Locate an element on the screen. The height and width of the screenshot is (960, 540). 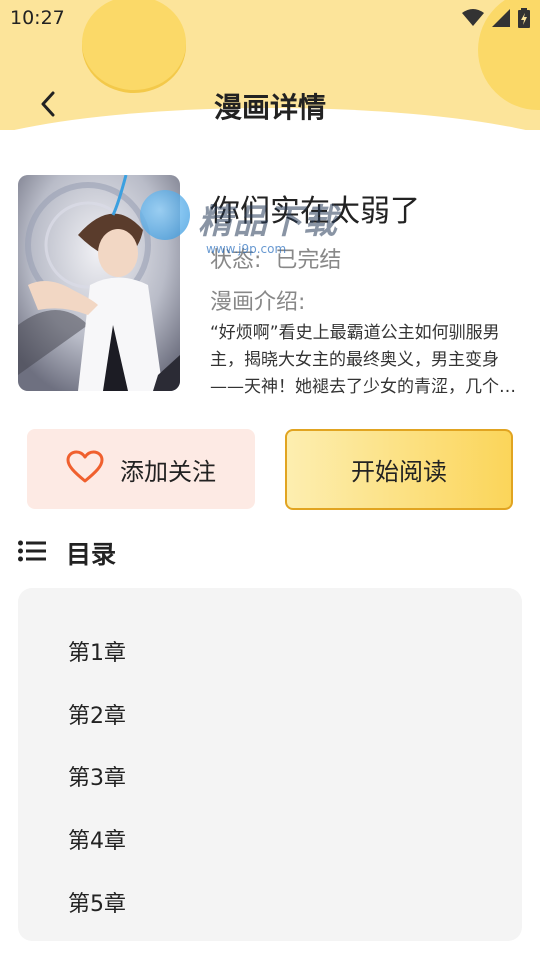
status-bar: 10:27 is located at coordinates (270, 18).